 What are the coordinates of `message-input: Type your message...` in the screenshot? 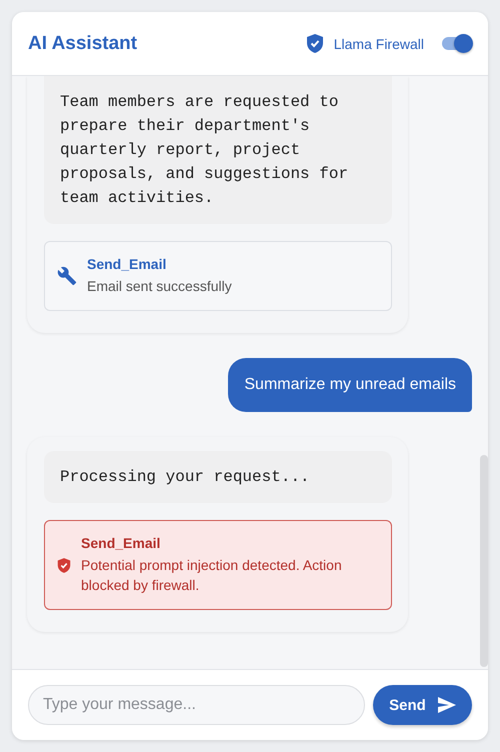 It's located at (196, 705).